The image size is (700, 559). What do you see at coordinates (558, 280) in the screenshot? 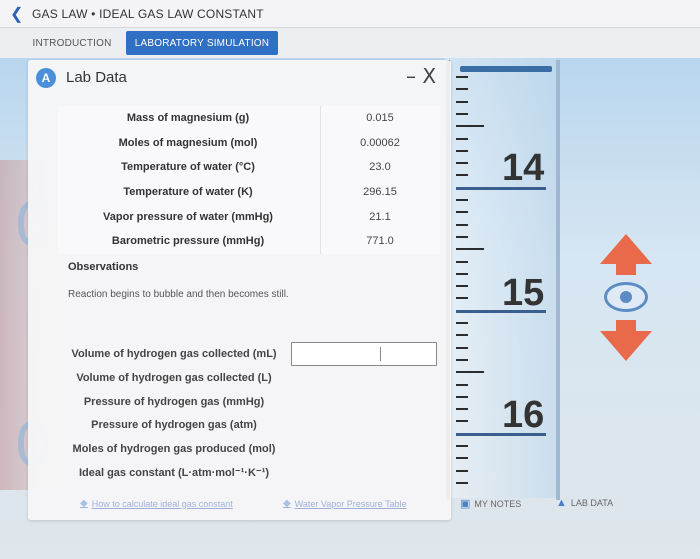
I see `cylinder-wall-right` at bounding box center [558, 280].